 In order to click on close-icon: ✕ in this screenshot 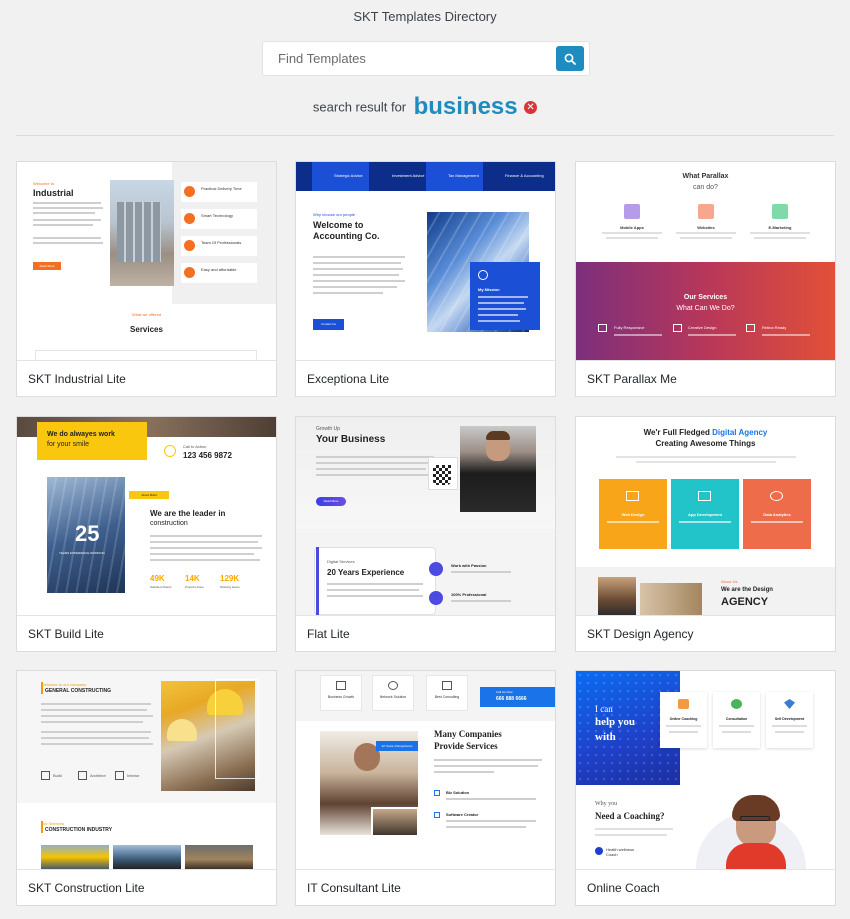, I will do `click(531, 107)`.